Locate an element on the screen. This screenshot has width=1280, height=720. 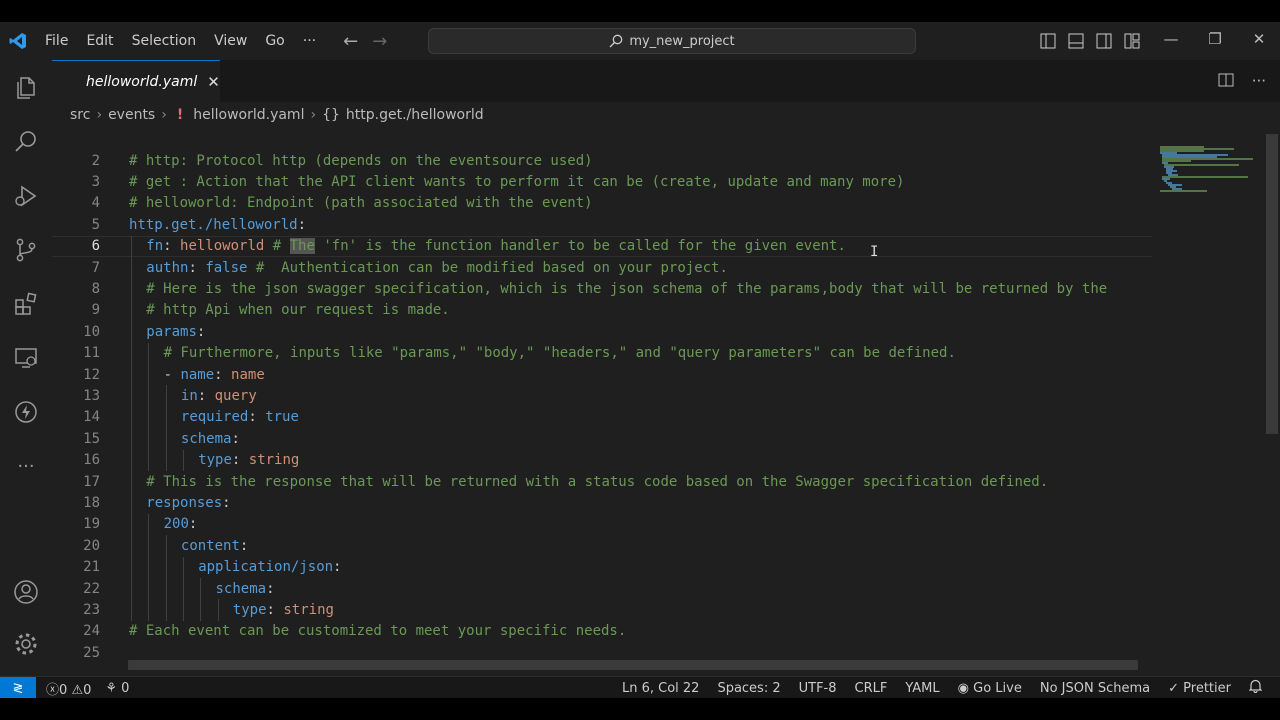
go-live-button: ◉ Go Live is located at coordinates (990, 688).